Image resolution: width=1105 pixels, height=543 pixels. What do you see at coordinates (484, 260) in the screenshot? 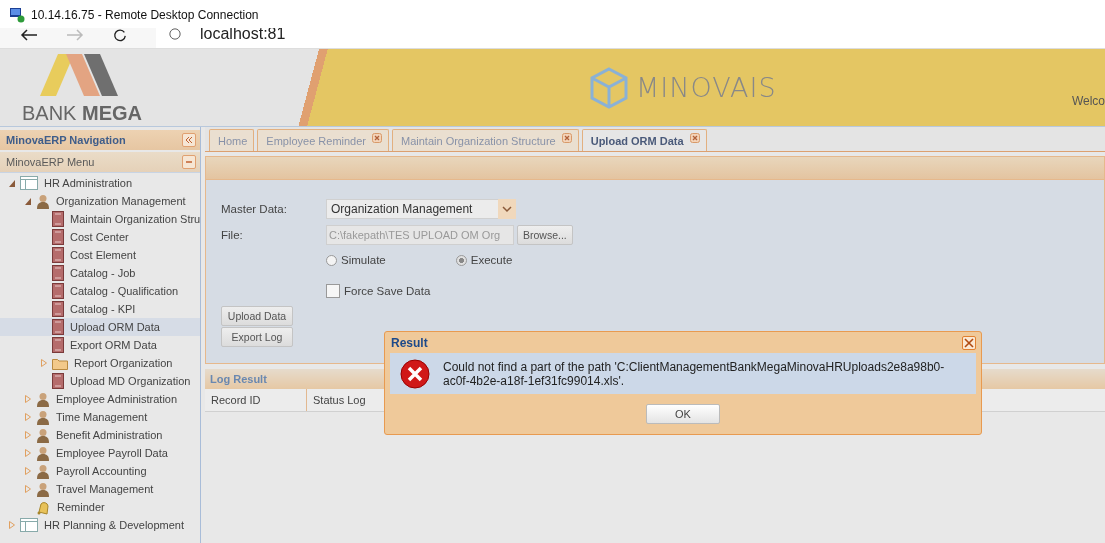
I see `radio-option: Execute` at bounding box center [484, 260].